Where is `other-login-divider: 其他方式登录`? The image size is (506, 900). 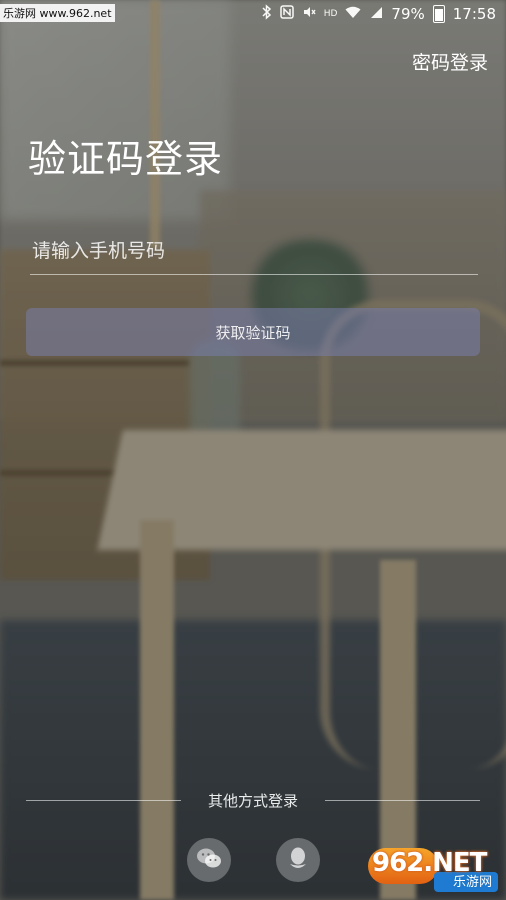 other-login-divider: 其他方式登录 is located at coordinates (253, 800).